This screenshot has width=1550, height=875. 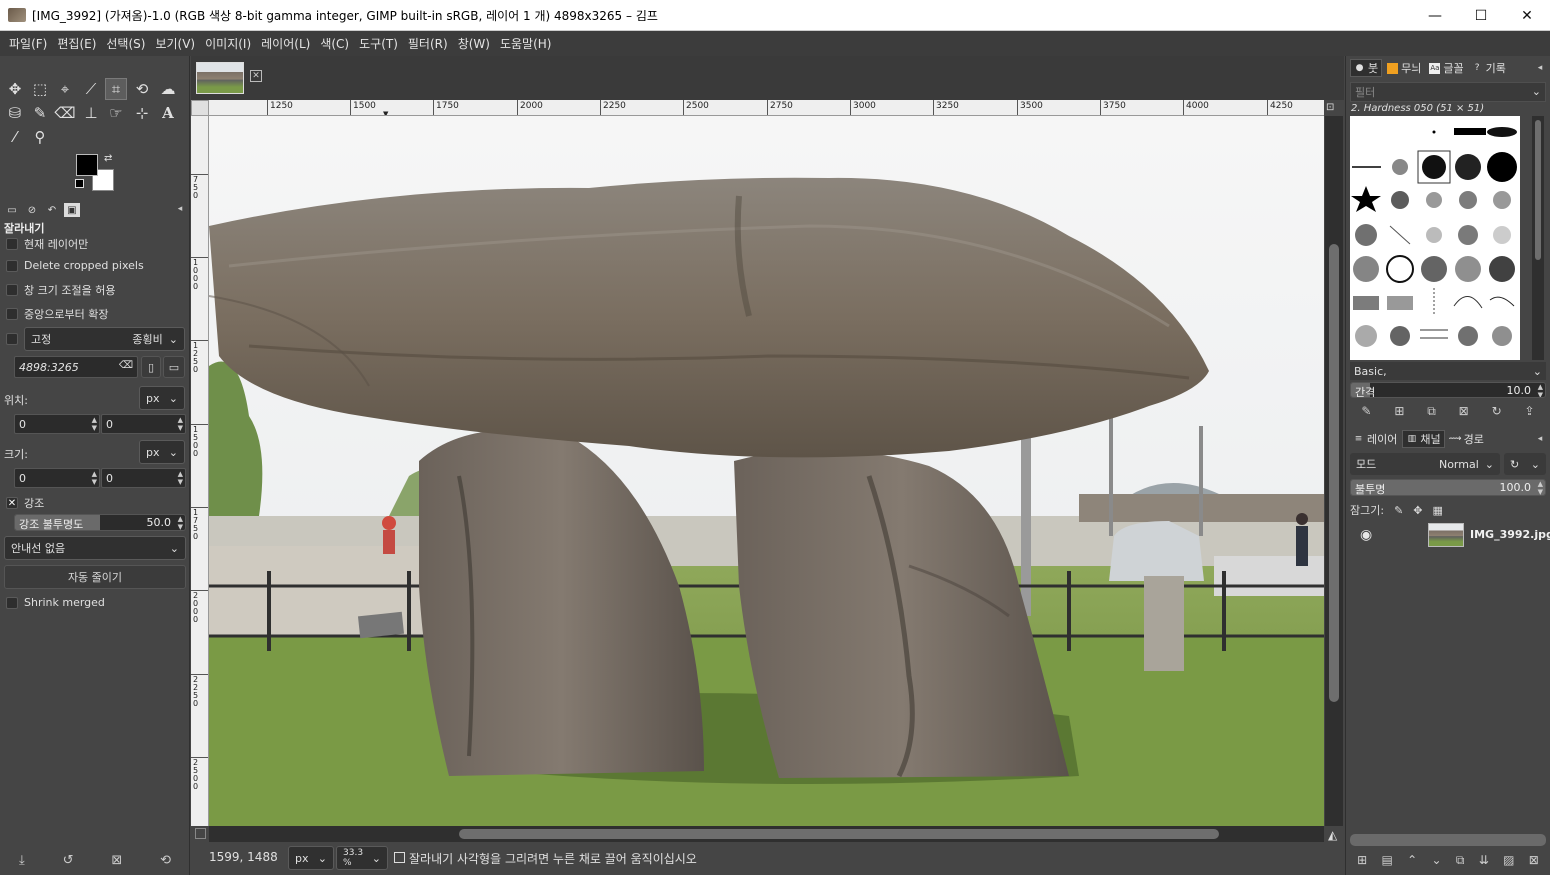 What do you see at coordinates (1497, 411) in the screenshot?
I see `refresh-brushes-icon: ↻` at bounding box center [1497, 411].